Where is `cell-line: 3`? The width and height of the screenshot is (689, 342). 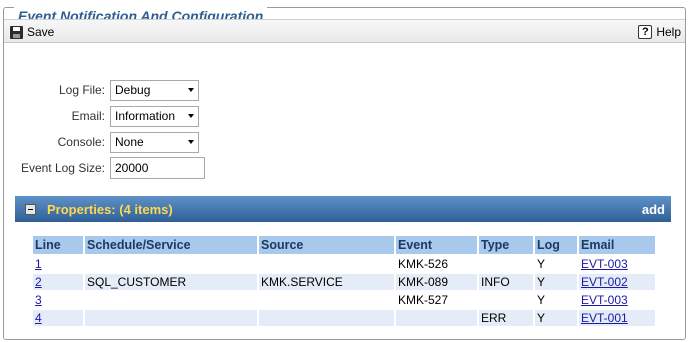
cell-line: 3 is located at coordinates (58, 300).